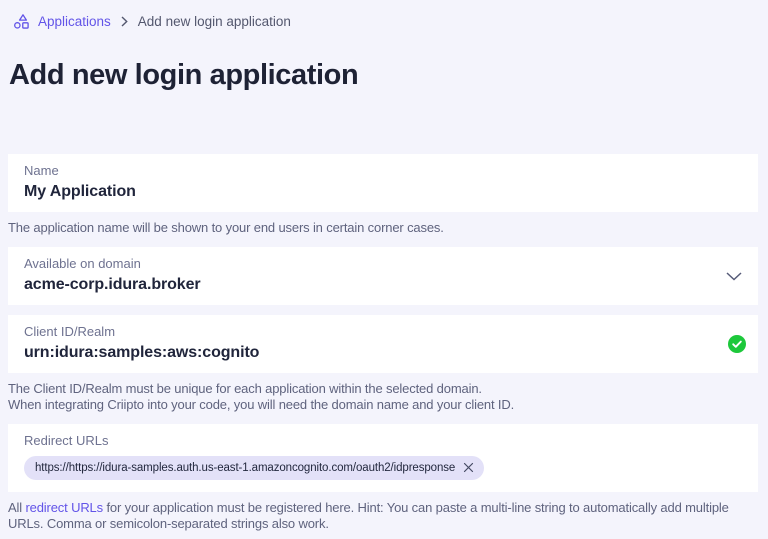  What do you see at coordinates (41, 170) in the screenshot?
I see `name-label: Name` at bounding box center [41, 170].